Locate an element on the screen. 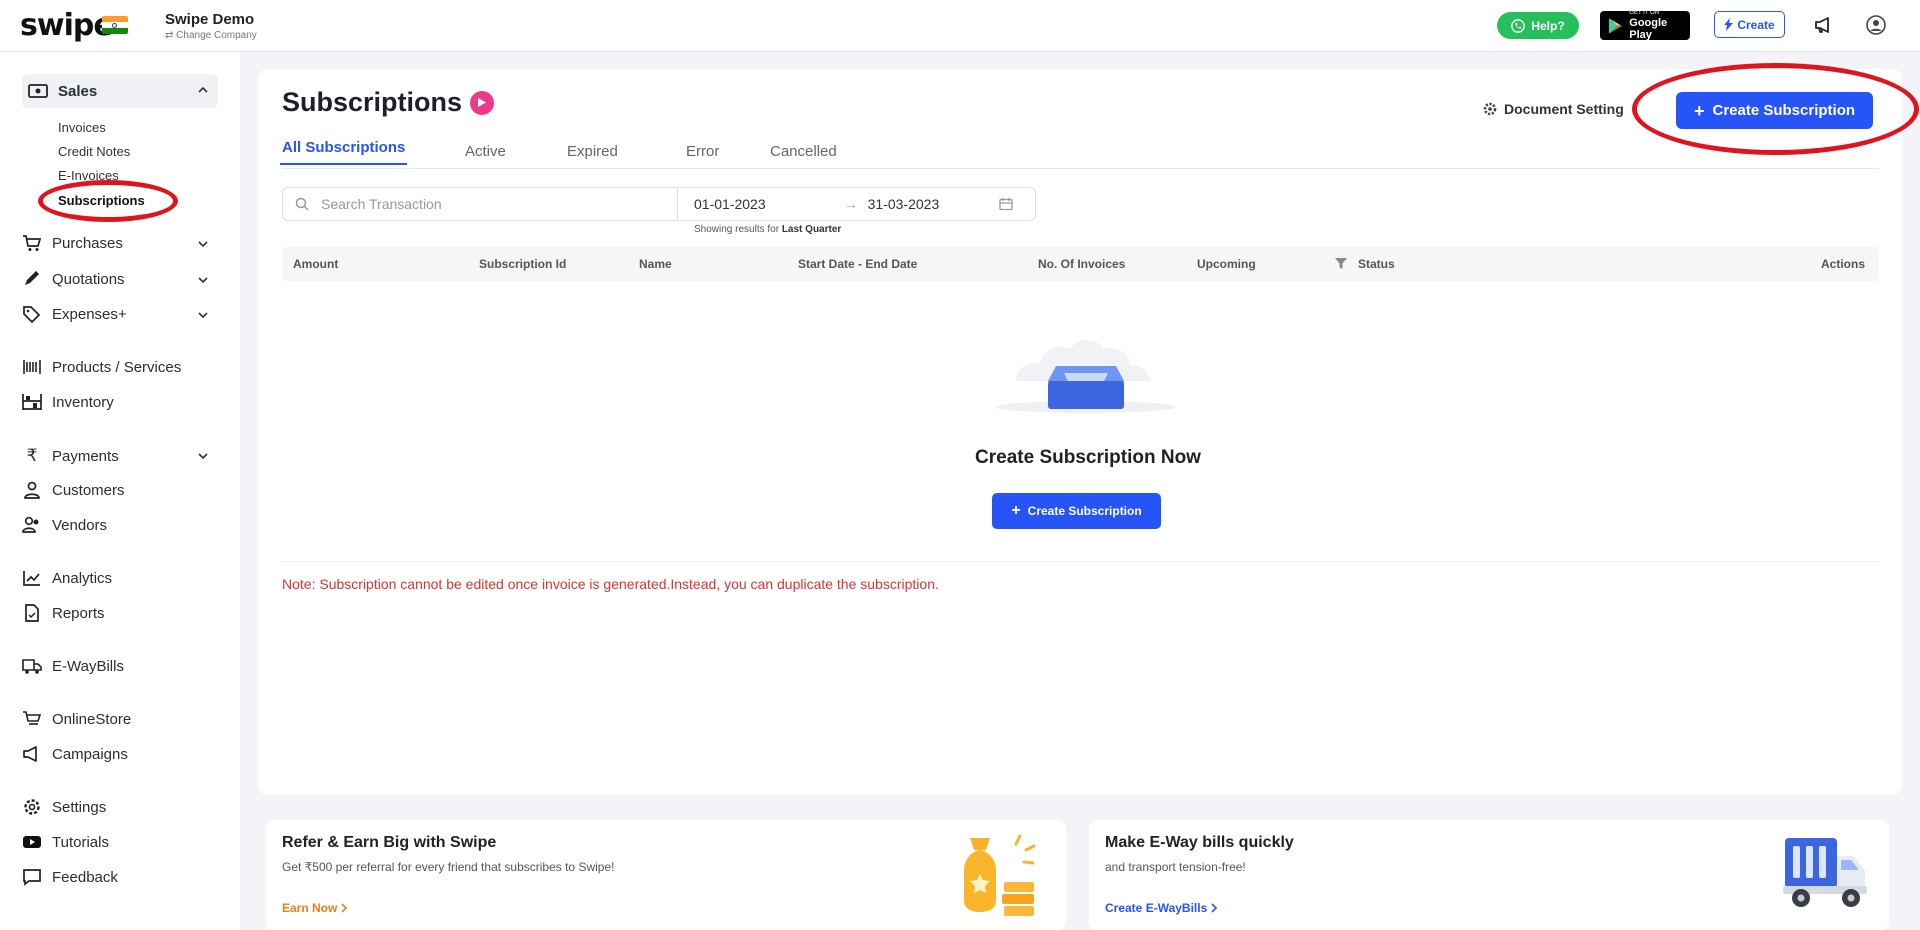  highlight-ring-subscriptions is located at coordinates (108, 201).